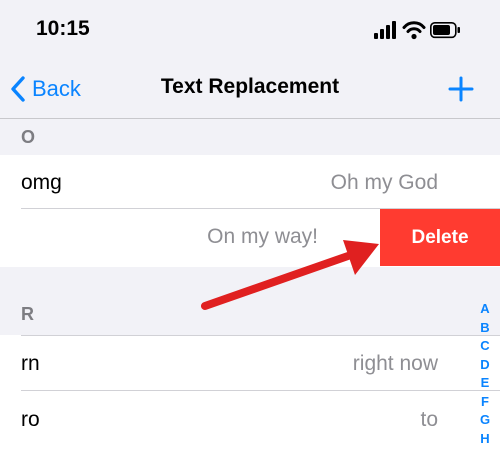 This screenshot has height=450, width=500. Describe the element at coordinates (63, 28) in the screenshot. I see `status-time: 10:15` at that location.